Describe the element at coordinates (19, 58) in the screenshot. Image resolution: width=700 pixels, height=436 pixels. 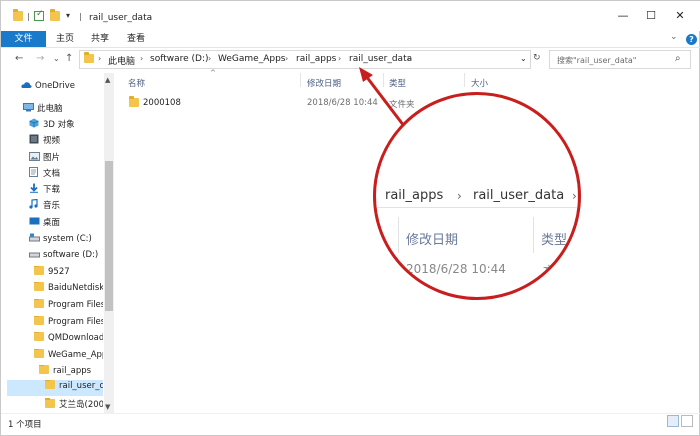
I see `back-button: ←` at that location.